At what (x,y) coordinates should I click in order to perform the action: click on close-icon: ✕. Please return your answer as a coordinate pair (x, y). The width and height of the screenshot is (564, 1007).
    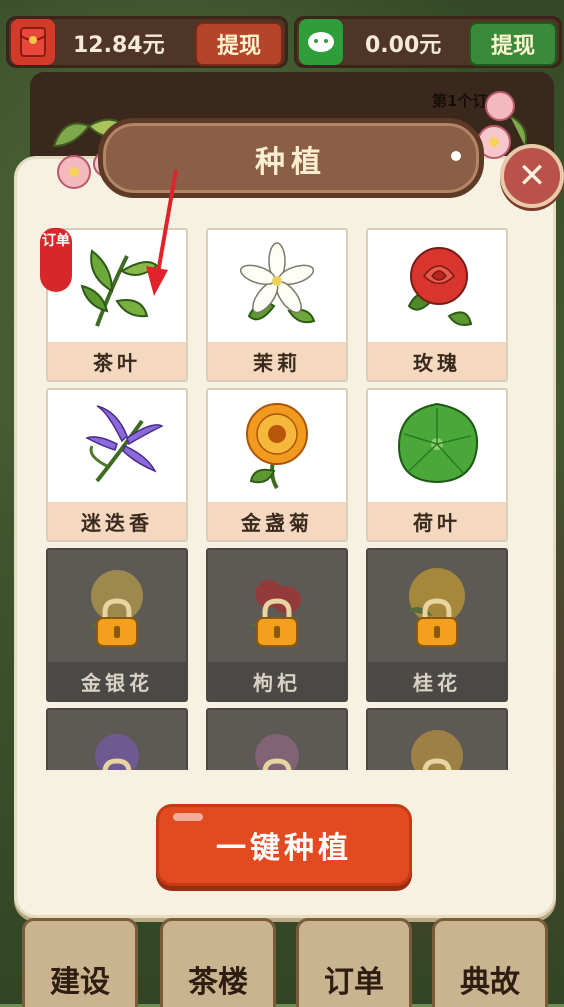
    Looking at the image, I should click on (532, 176).